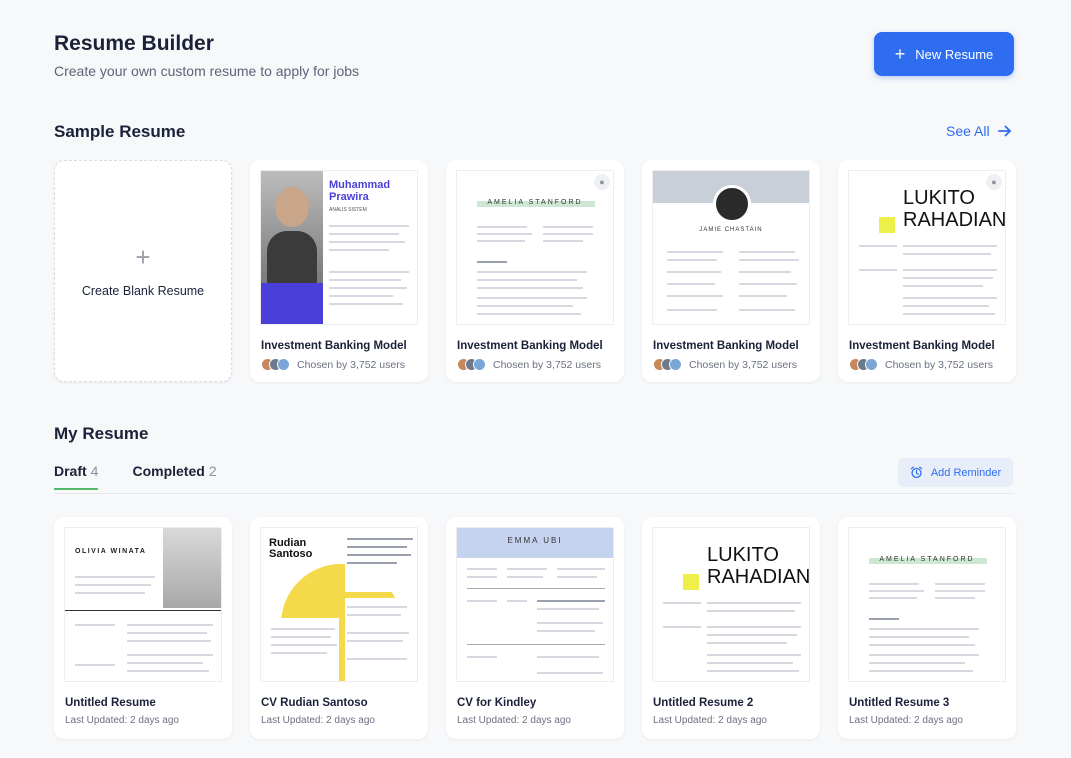 Image resolution: width=1071 pixels, height=758 pixels. I want to click on add-reminder-label: Add Reminder, so click(966, 472).